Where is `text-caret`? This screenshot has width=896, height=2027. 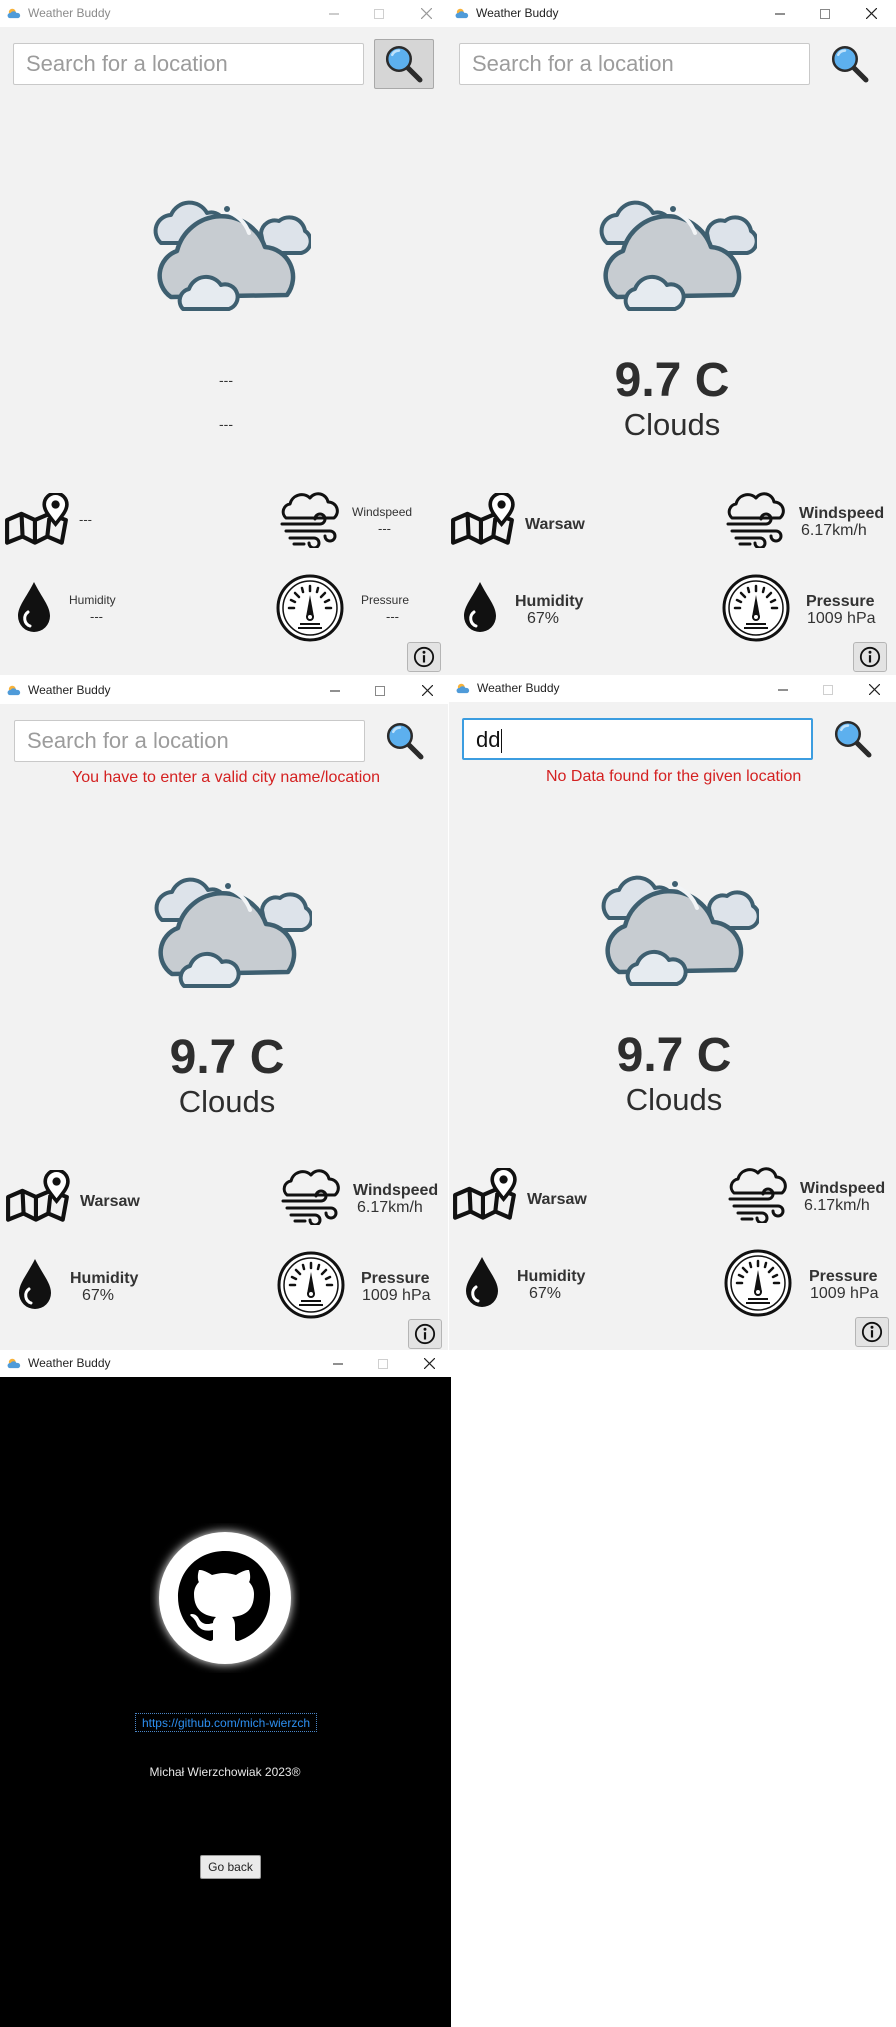
text-caret is located at coordinates (502, 741).